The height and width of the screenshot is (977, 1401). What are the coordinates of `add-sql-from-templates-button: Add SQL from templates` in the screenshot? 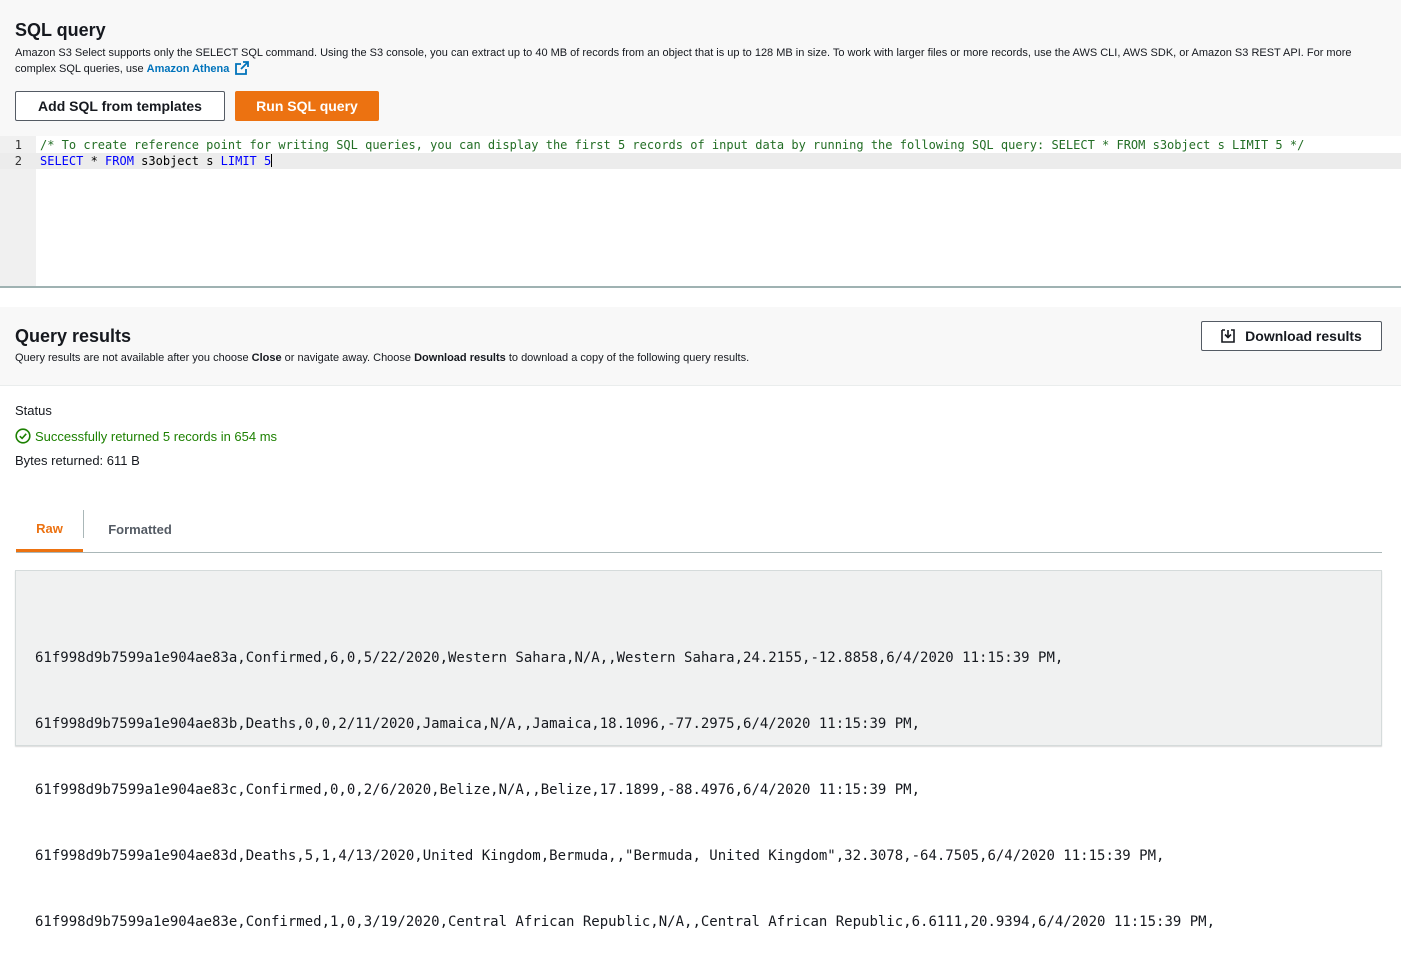 It's located at (120, 106).